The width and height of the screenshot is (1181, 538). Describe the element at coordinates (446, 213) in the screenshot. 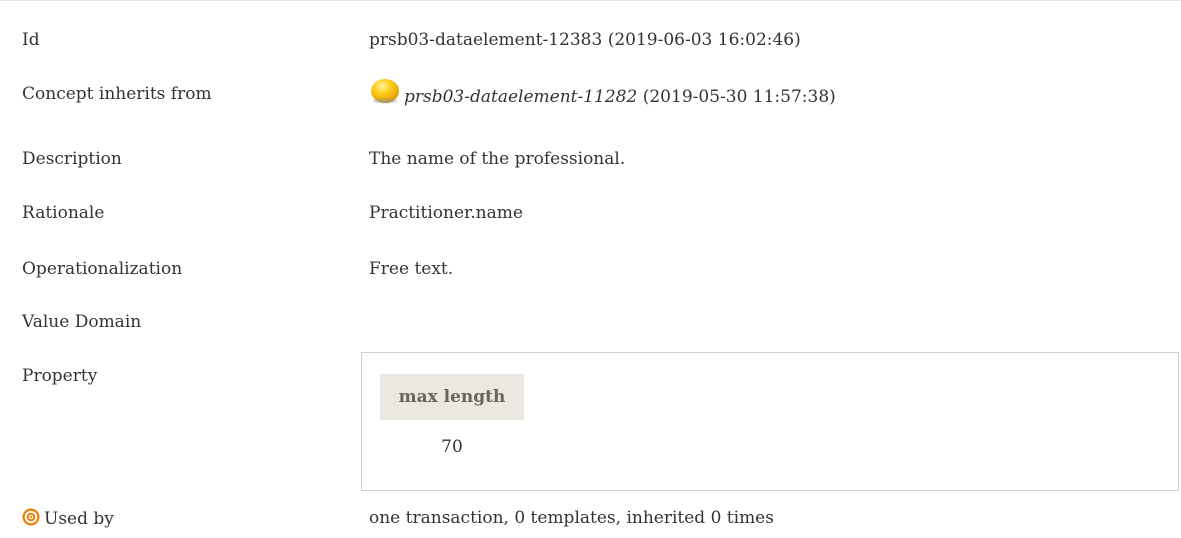

I see `rationale-value: Practitioner.name` at that location.